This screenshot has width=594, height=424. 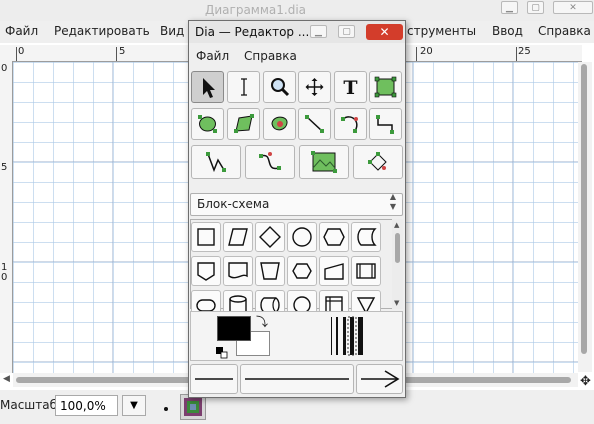 What do you see at coordinates (256, 10) in the screenshot?
I see `diagram-window-title: Диаграмма1.dia` at bounding box center [256, 10].